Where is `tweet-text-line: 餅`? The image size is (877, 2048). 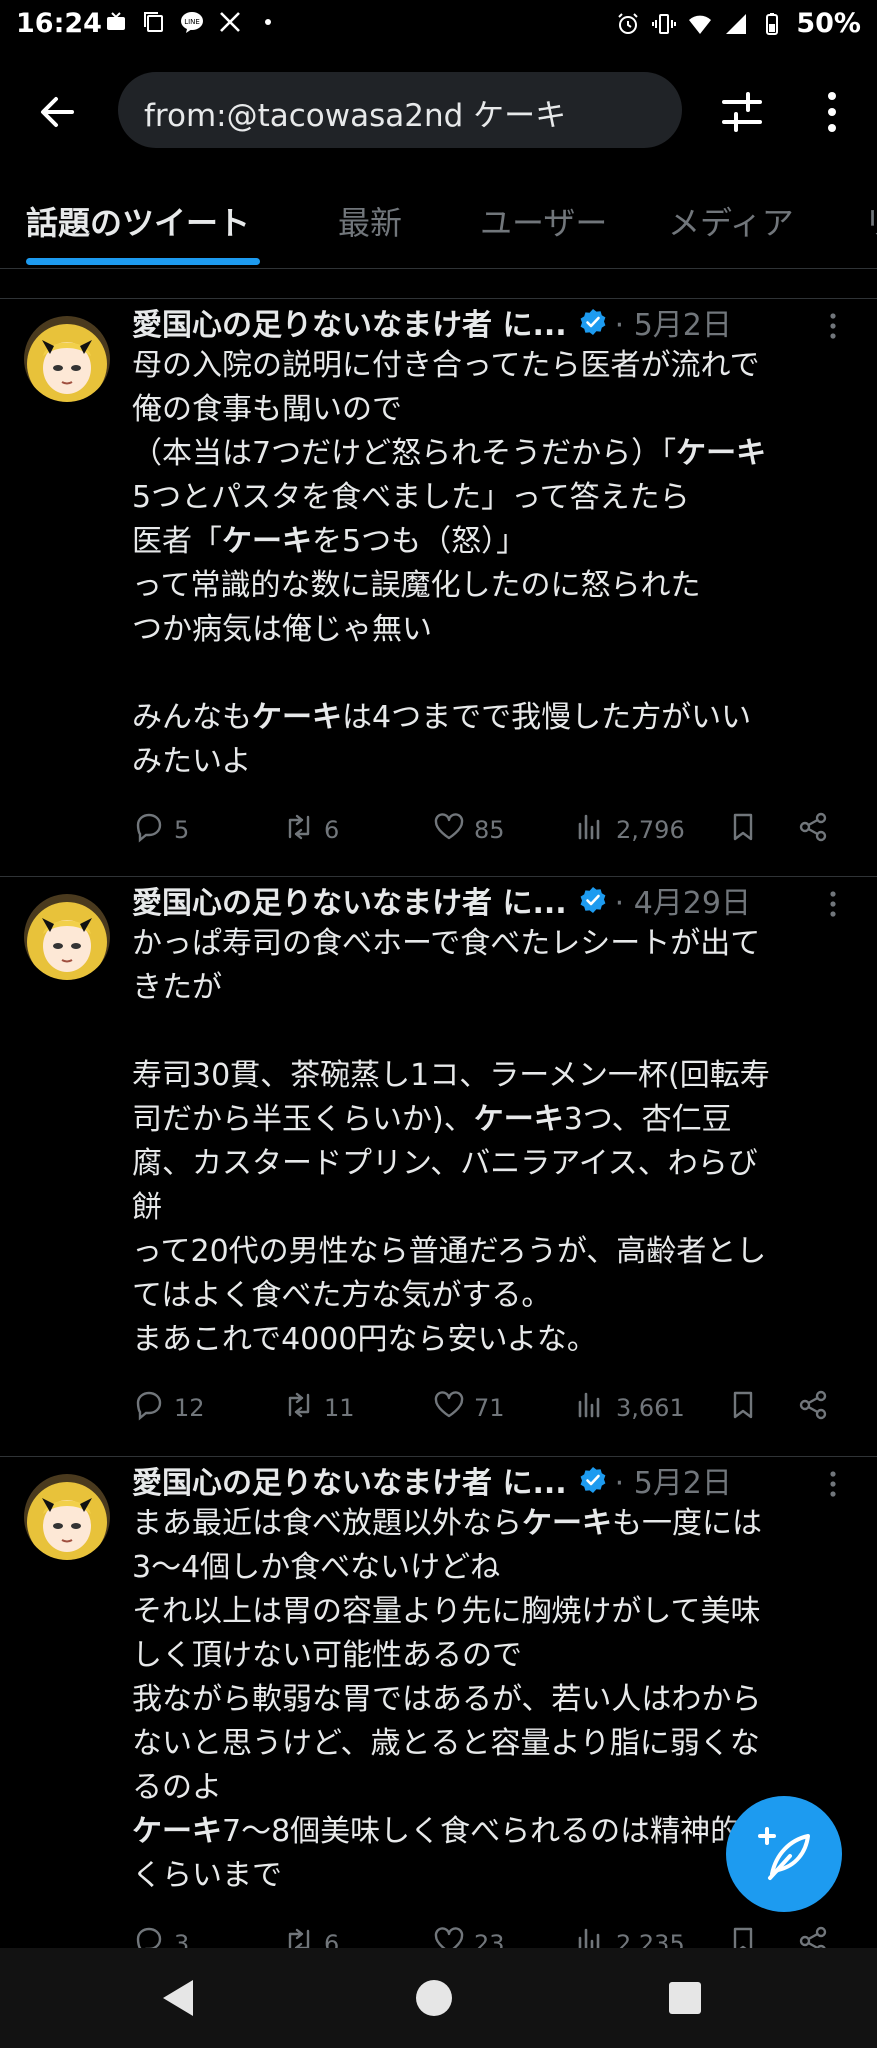
tweet-text-line: 餅 is located at coordinates (492, 1208).